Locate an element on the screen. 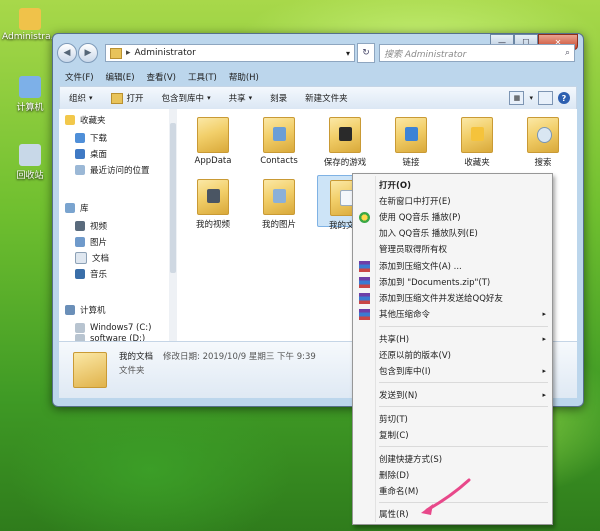 This screenshot has height=531, width=600. search-input: 搜索 Administrator ⌕ is located at coordinates (477, 53).